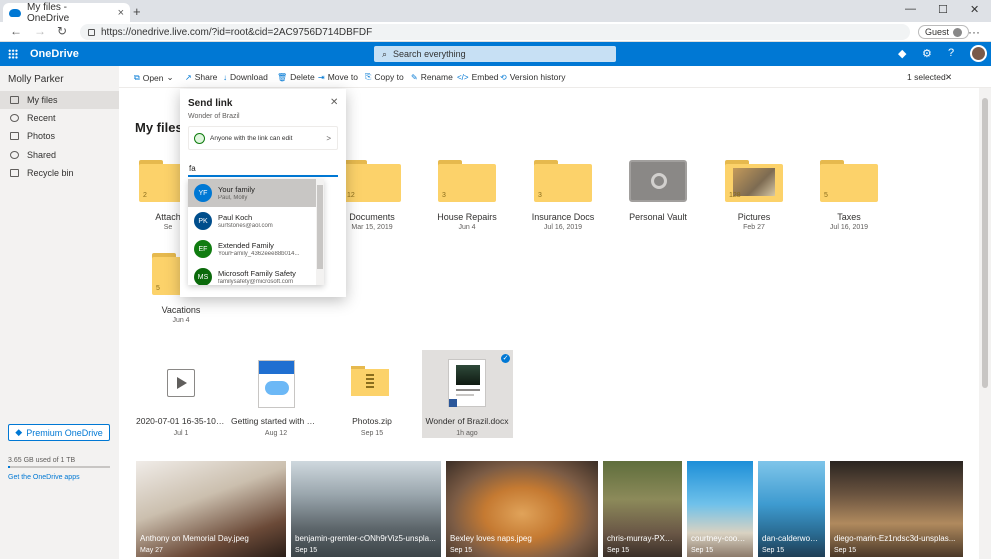  Describe the element at coordinates (137, 11) in the screenshot. I see `new-tab-button: +` at that location.